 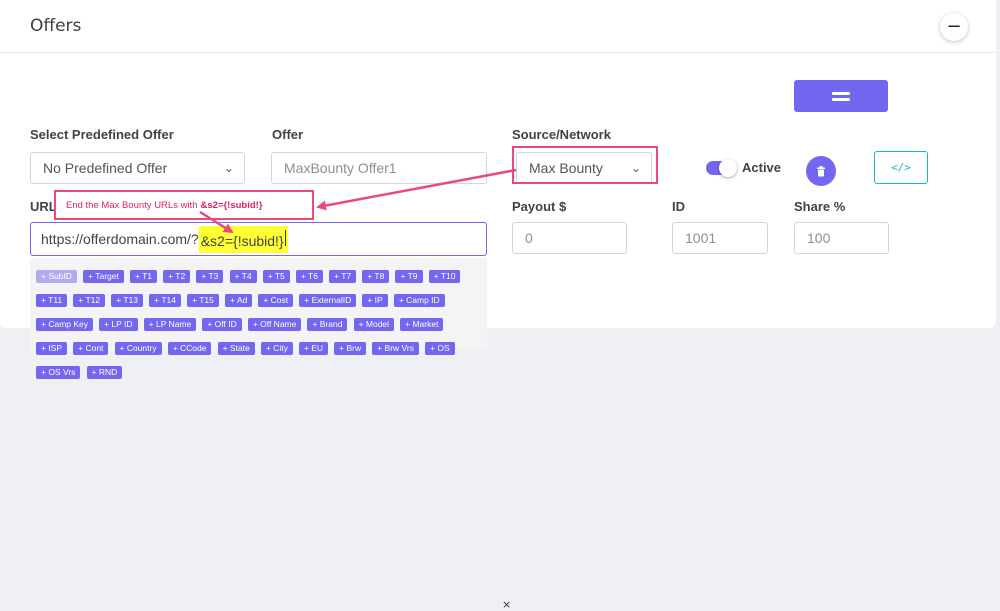 What do you see at coordinates (274, 324) in the screenshot?
I see `token-chip: + Off Name` at bounding box center [274, 324].